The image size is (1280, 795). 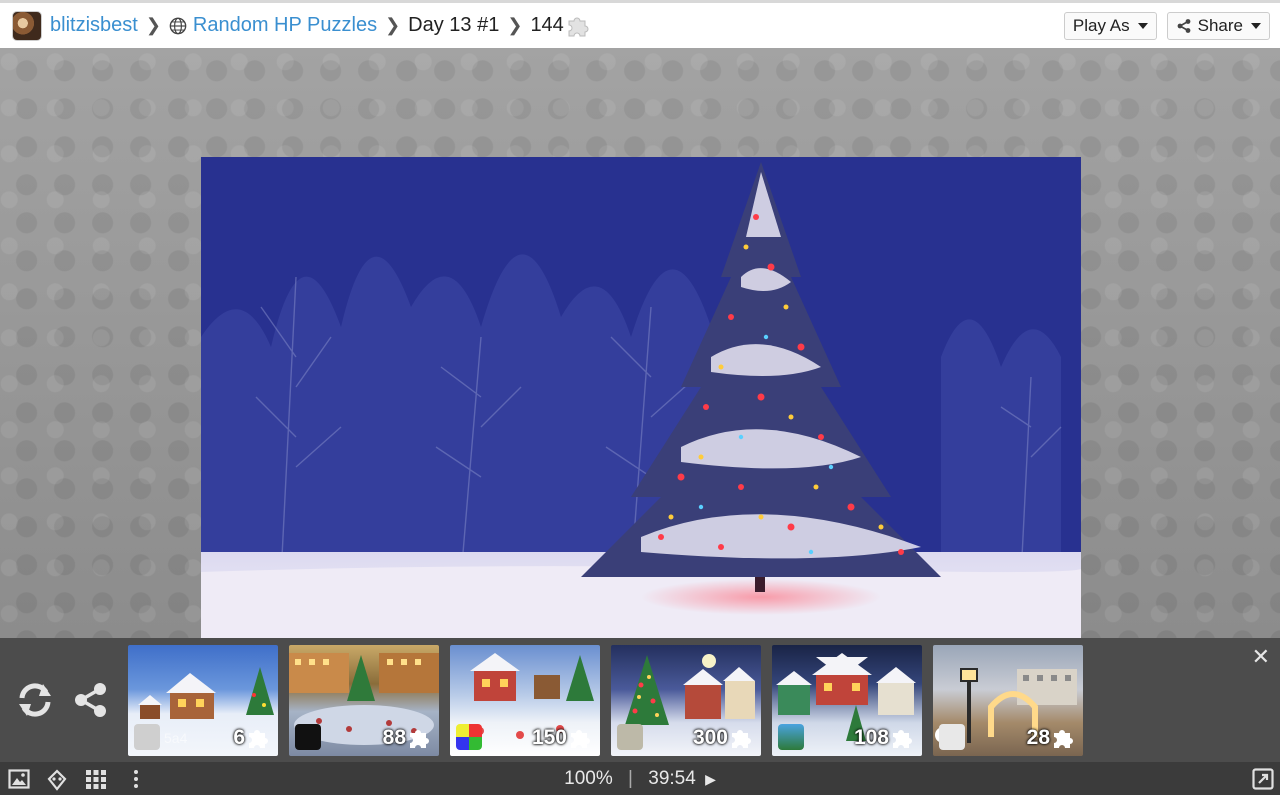 What do you see at coordinates (407, 738) in the screenshot?
I see `thumbnail-piece-count: 88` at bounding box center [407, 738].